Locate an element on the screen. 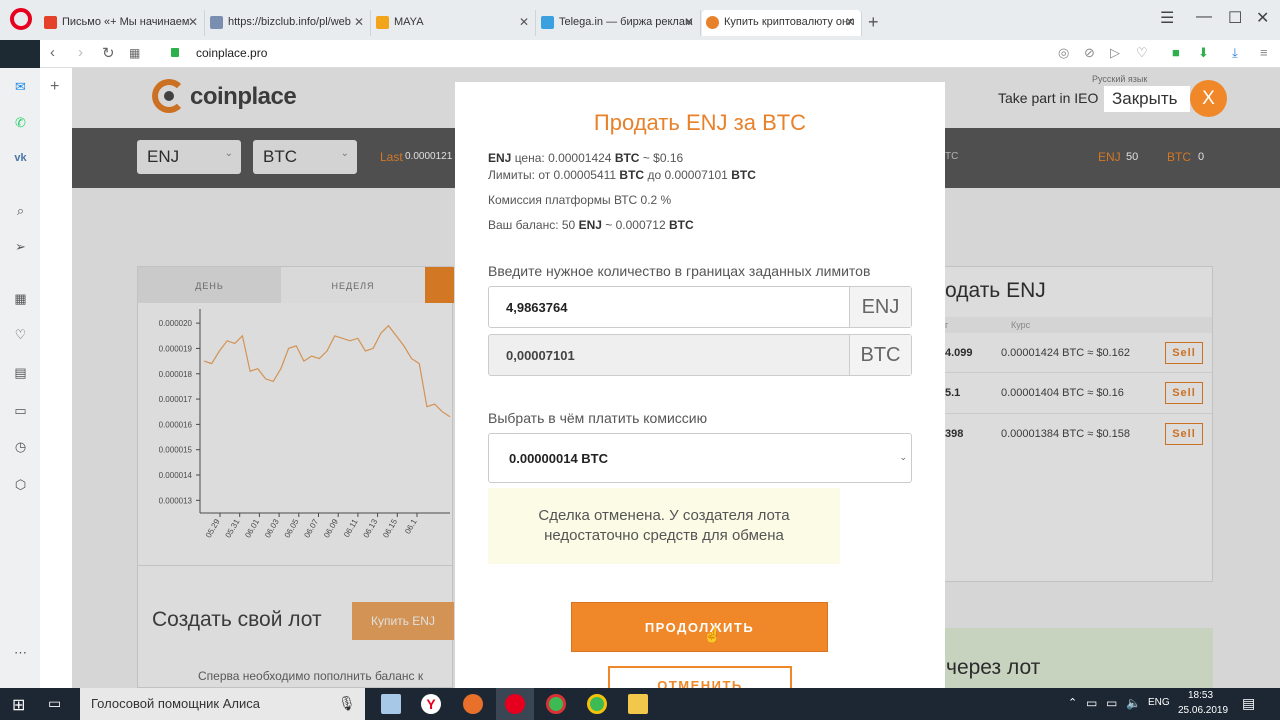  task-view-icon: ▭ is located at coordinates (54, 703).